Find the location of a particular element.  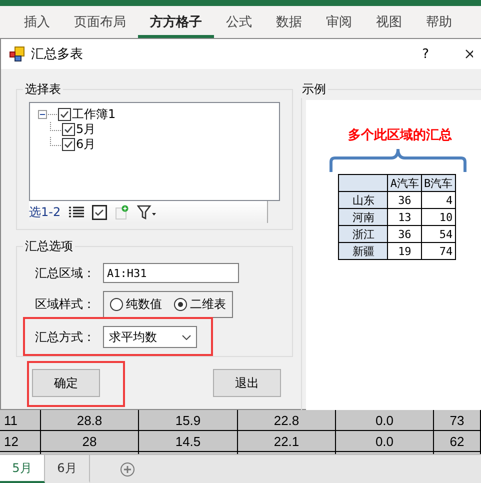

close-icon is located at coordinates (469, 54).